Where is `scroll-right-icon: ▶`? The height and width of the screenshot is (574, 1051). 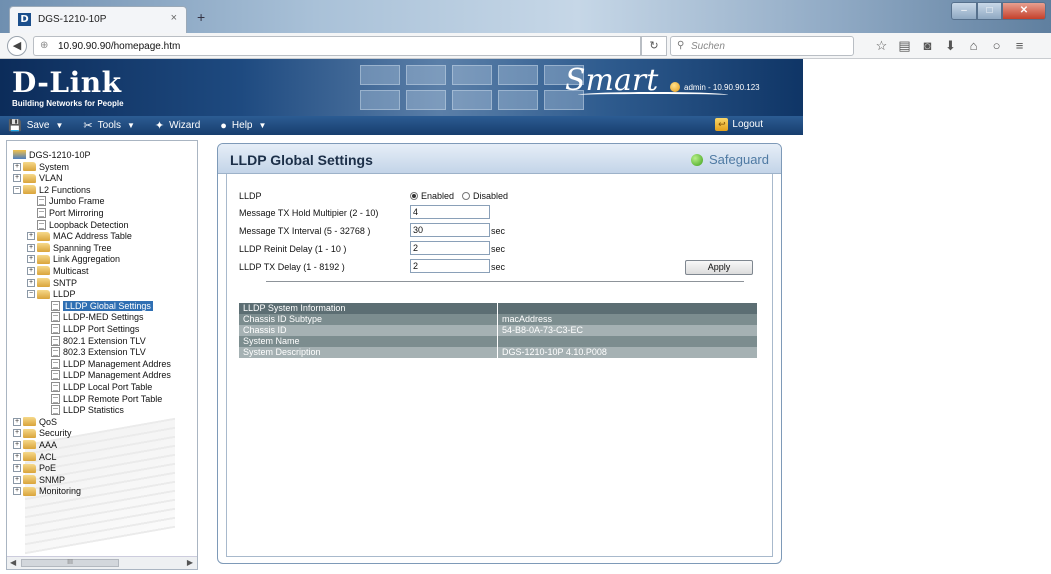
scroll-right-icon: ▶ is located at coordinates (190, 562).